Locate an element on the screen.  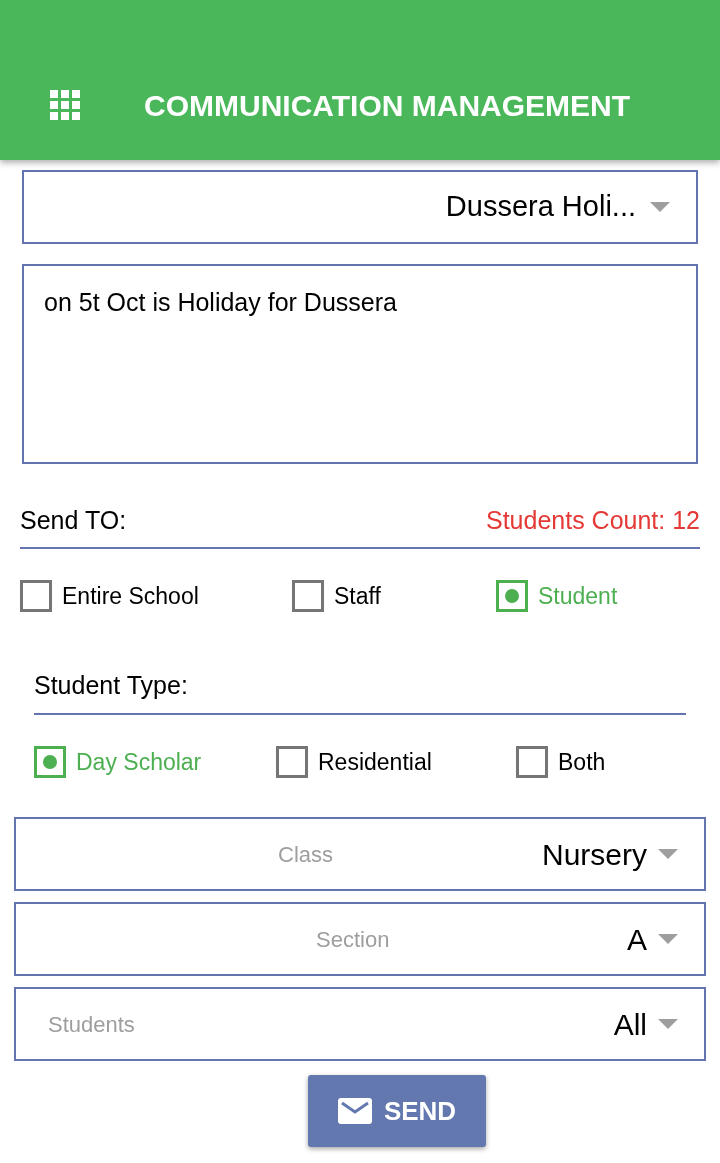
section-label: Send TO: is located at coordinates (73, 520).